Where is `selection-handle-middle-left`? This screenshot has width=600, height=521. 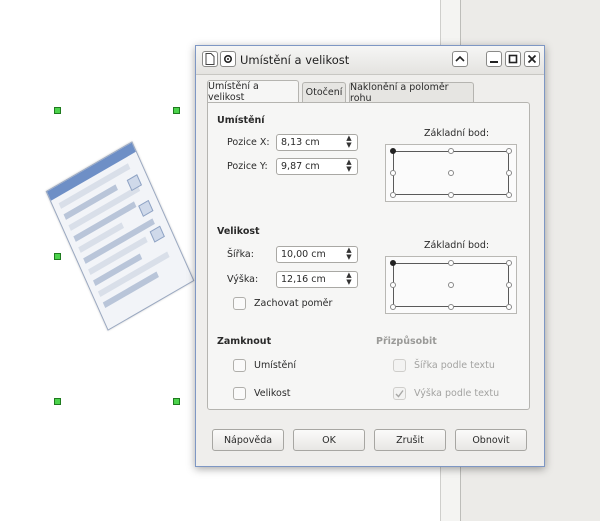 selection-handle-middle-left is located at coordinates (57, 256).